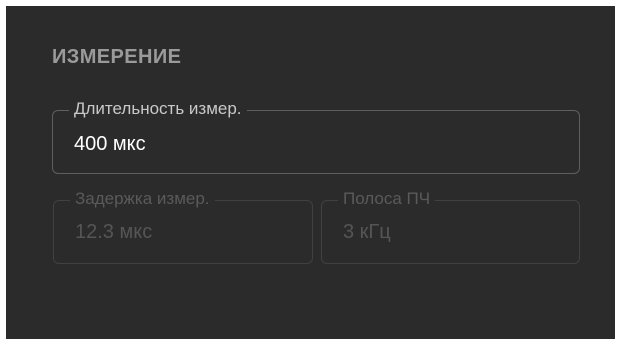  I want to click on if-bandwidth-field: Полоса ПЧ 3 кГц, so click(450, 226).